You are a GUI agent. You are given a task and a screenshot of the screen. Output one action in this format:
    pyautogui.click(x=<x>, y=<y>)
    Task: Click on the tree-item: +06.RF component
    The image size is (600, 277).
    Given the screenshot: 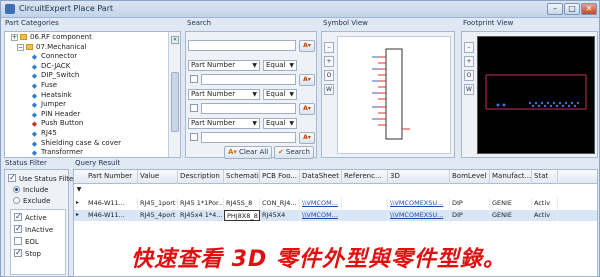 What is the action you would take?
    pyautogui.click(x=51, y=37)
    